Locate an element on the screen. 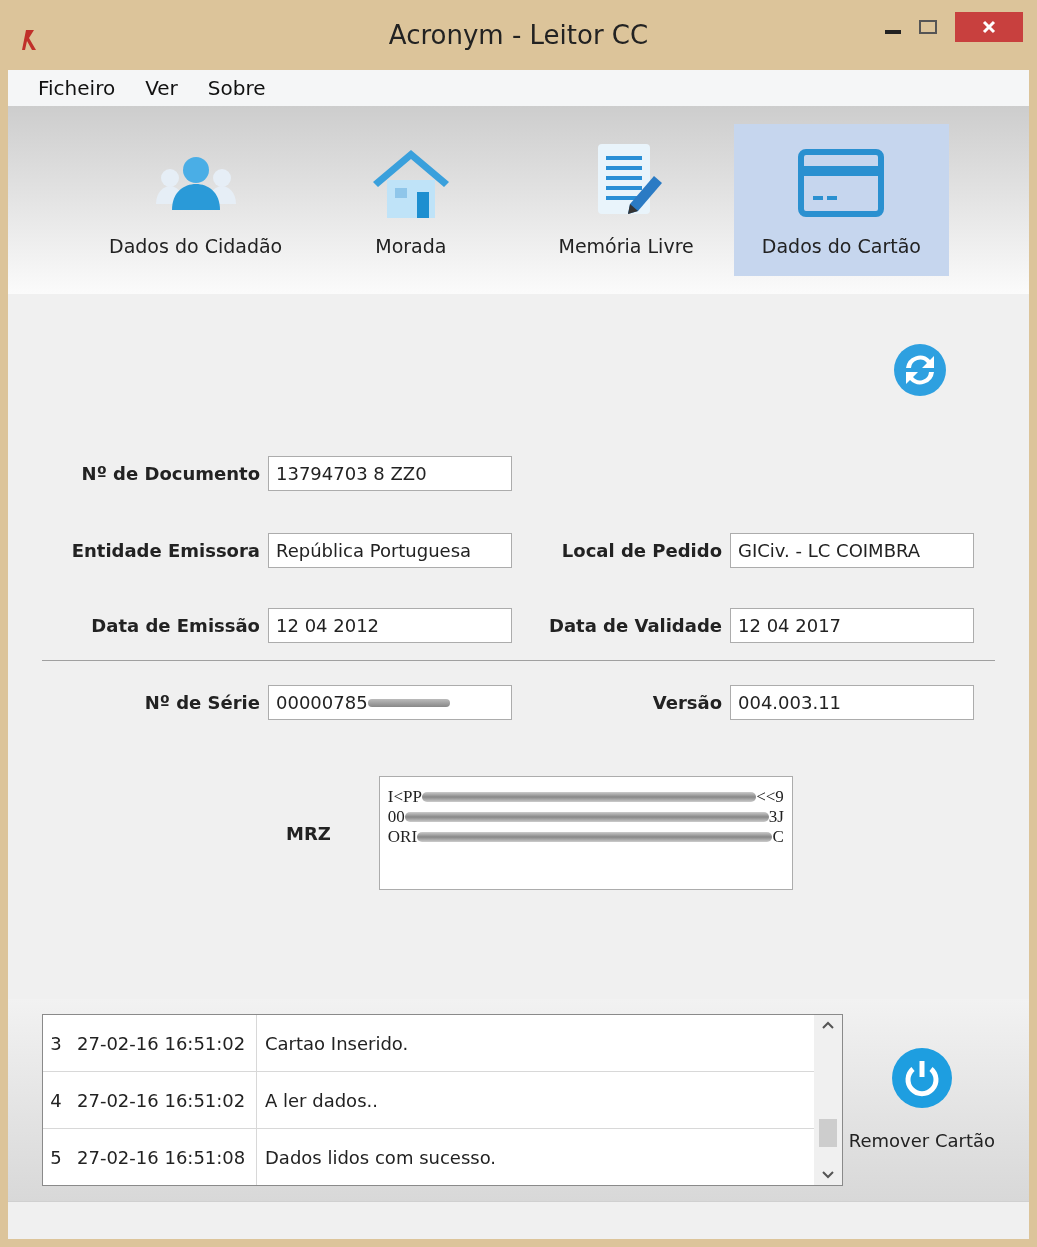 Image resolution: width=1037 pixels, height=1247 pixels. version-field: 004.003.11 is located at coordinates (852, 702).